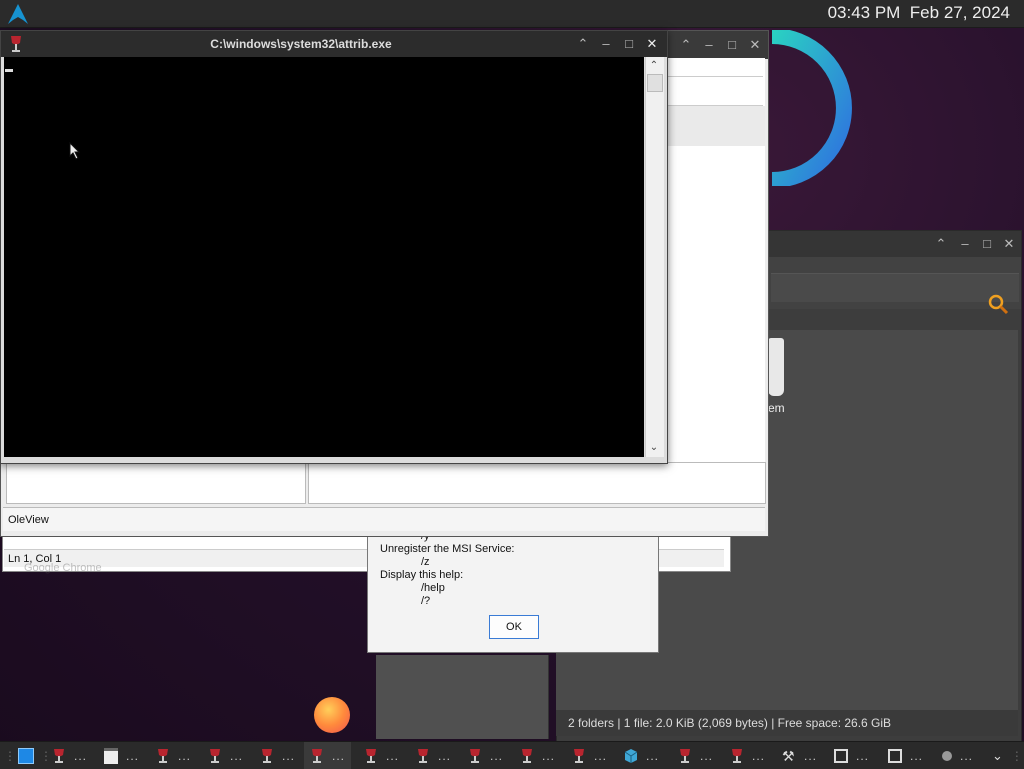 This screenshot has width=1024, height=769. Describe the element at coordinates (26, 755) in the screenshot. I see `app-icon` at that location.